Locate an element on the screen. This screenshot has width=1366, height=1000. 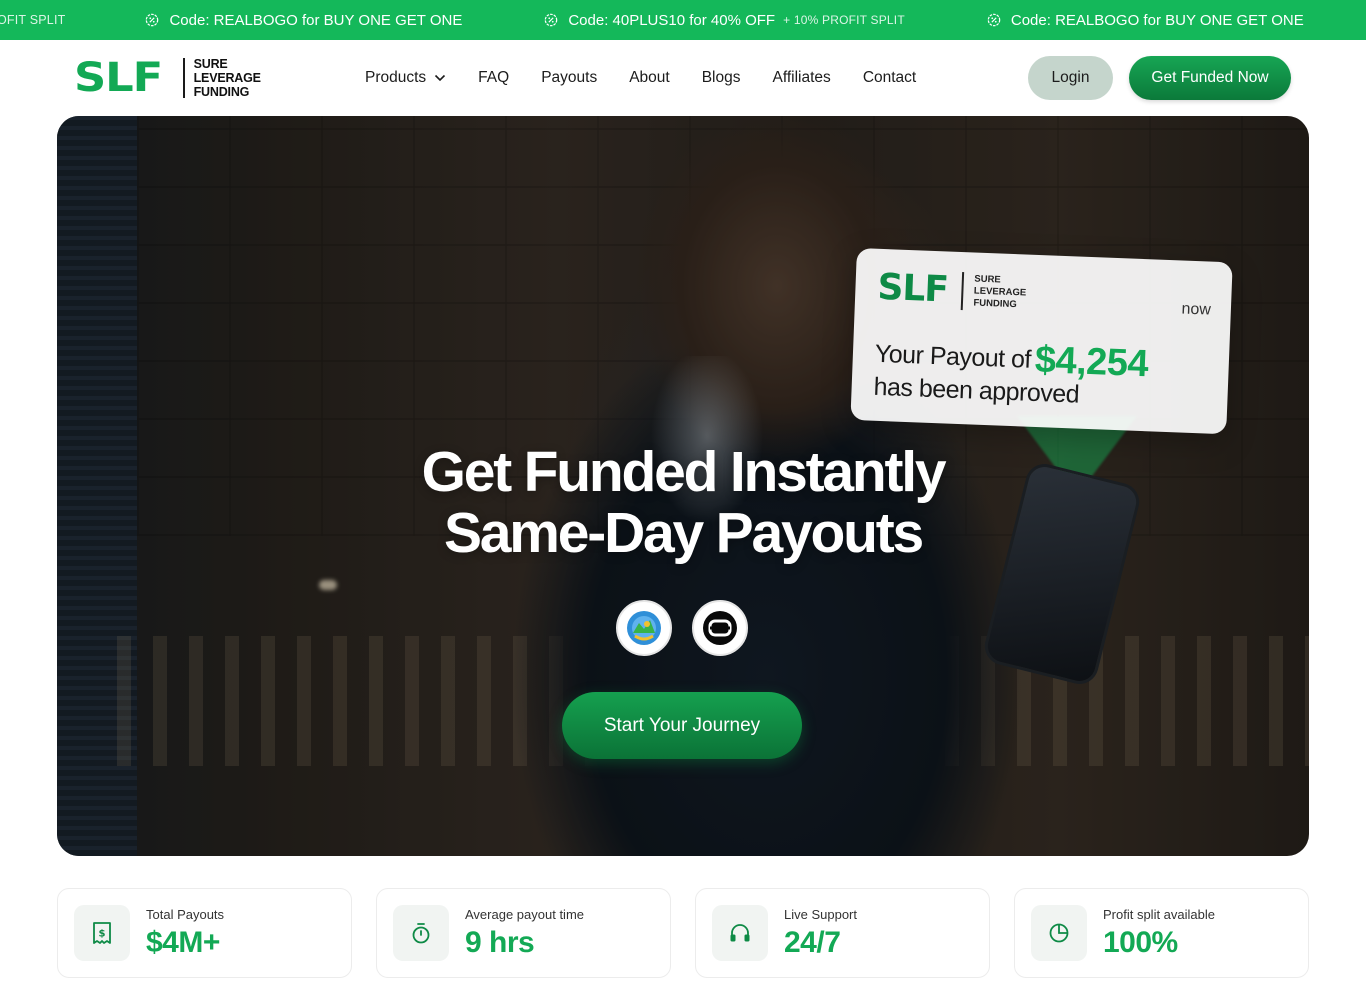
stat-value: $4M+ is located at coordinates (183, 942).